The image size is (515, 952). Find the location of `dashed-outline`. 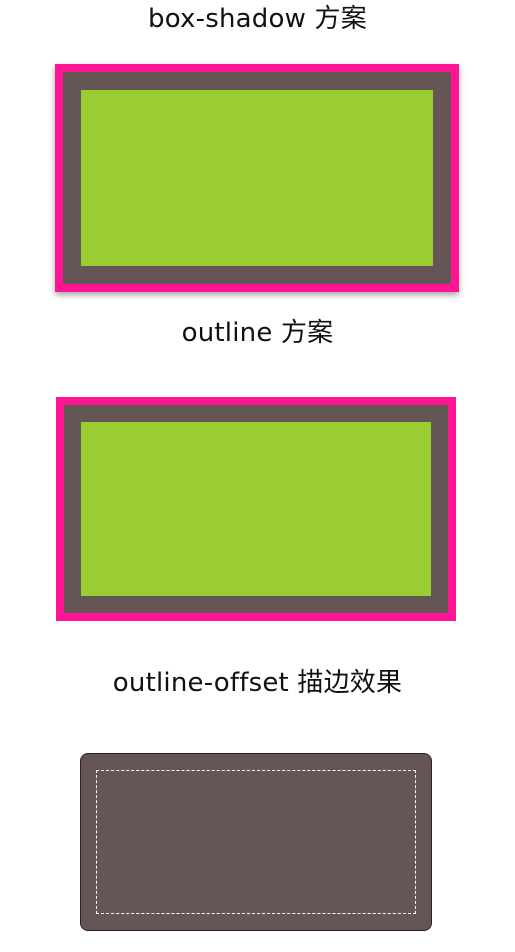

dashed-outline is located at coordinates (256, 842).